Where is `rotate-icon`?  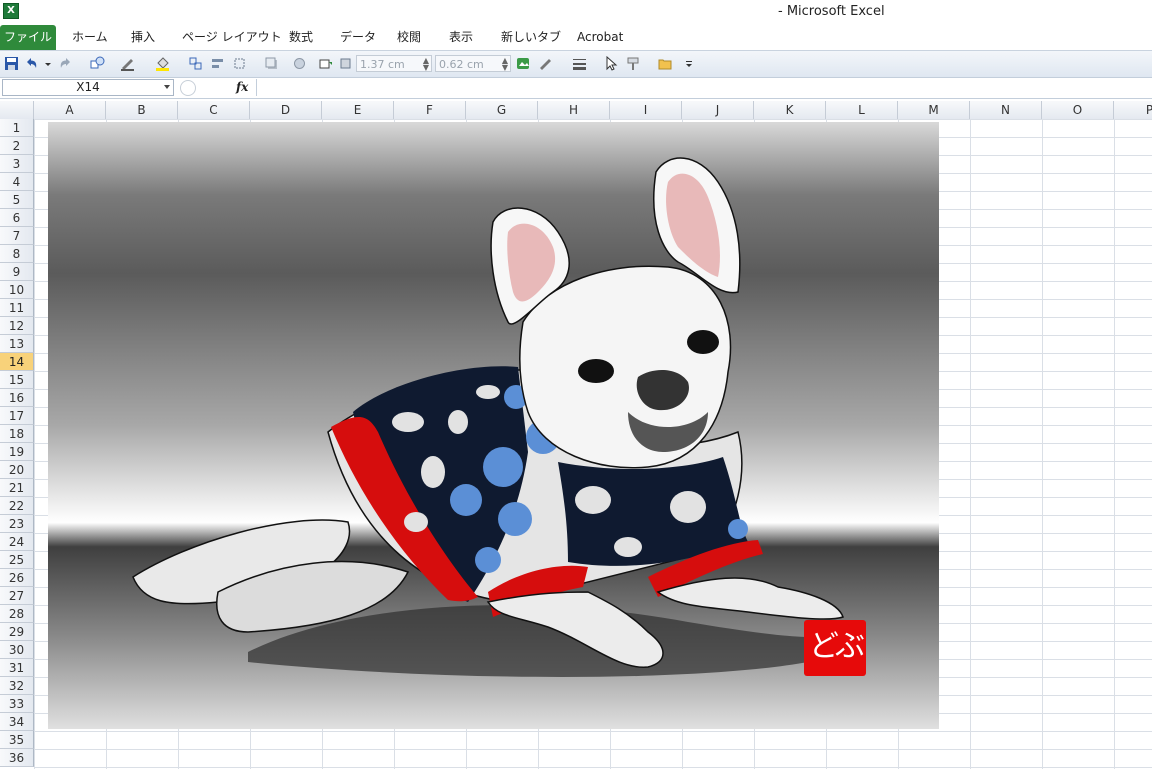
rotate-icon is located at coordinates (239, 63).